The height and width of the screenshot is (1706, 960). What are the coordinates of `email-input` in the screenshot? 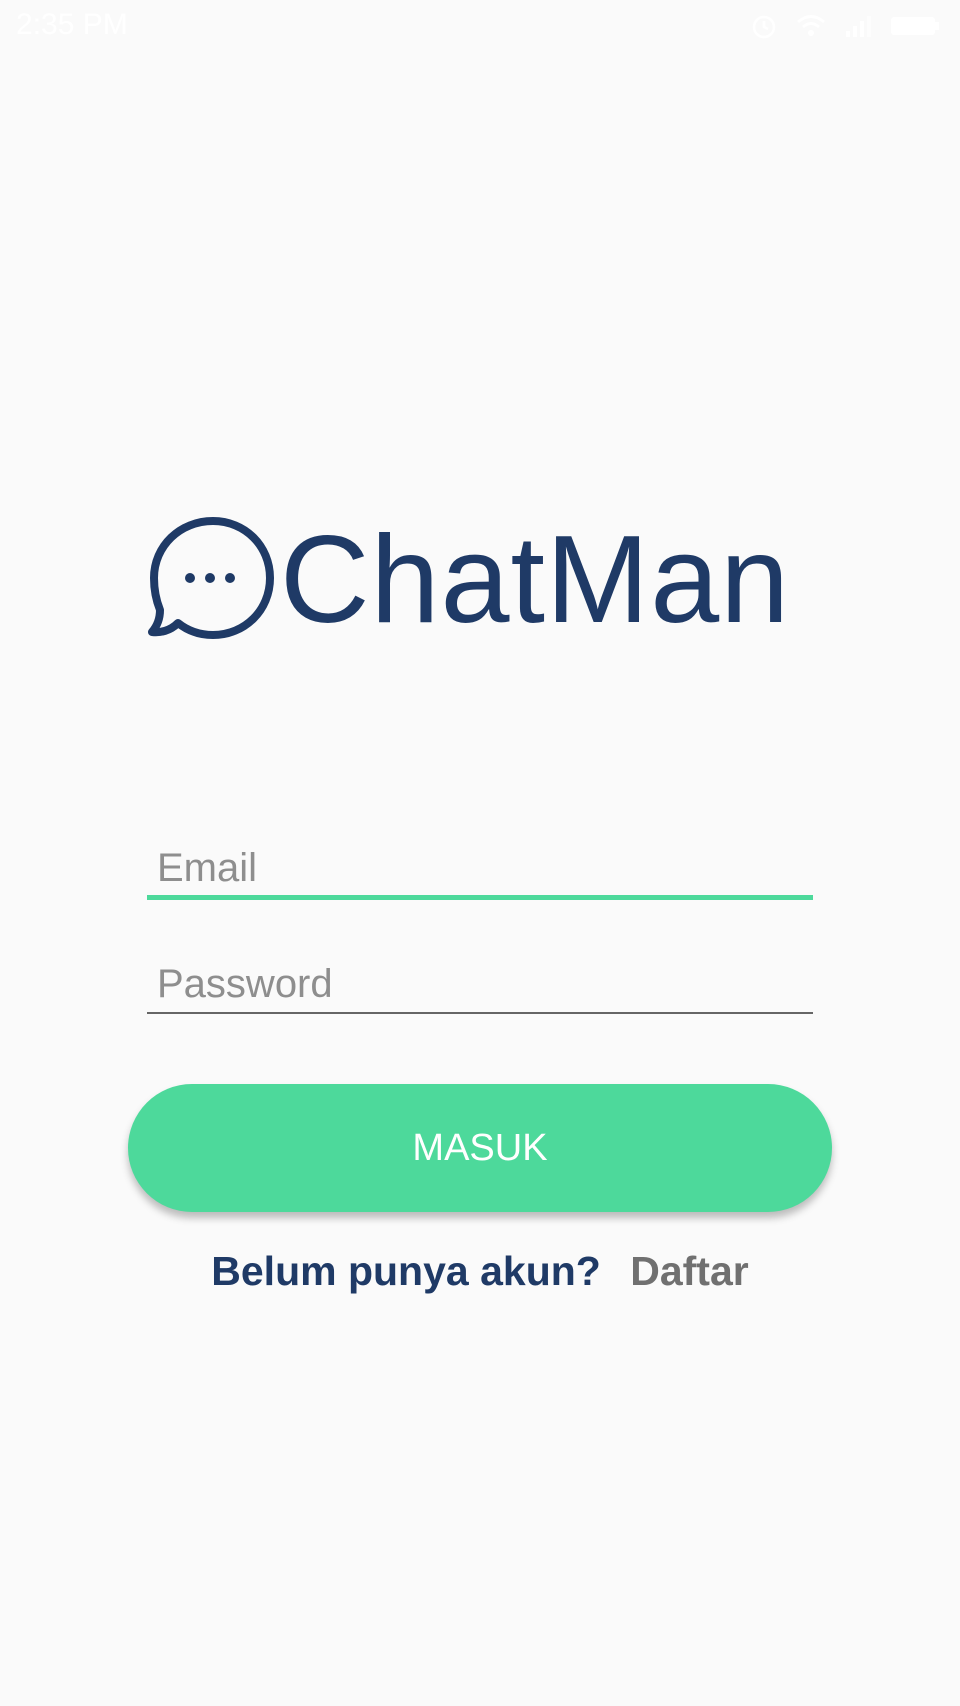 It's located at (480, 868).